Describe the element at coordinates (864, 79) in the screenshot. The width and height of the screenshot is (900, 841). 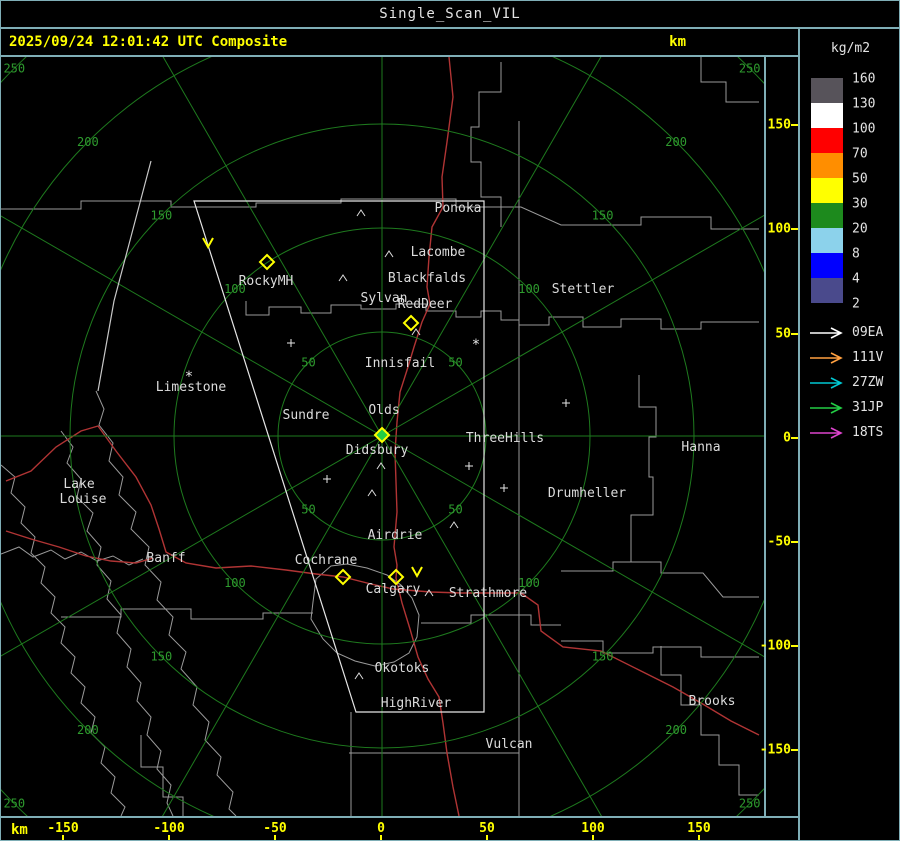
I see `legend-scale-value: 160` at that location.